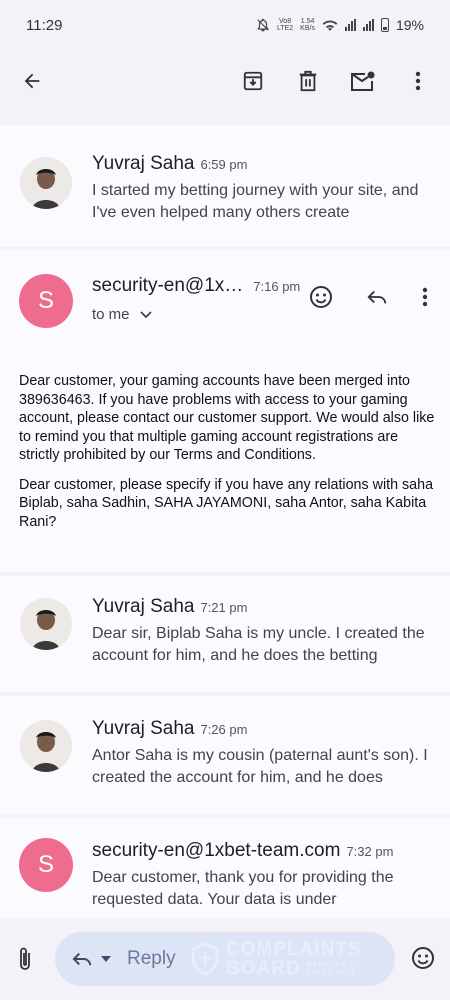  I want to click on sender-name: security-en@1xbet-team.com 7:32 pm, so click(243, 850).